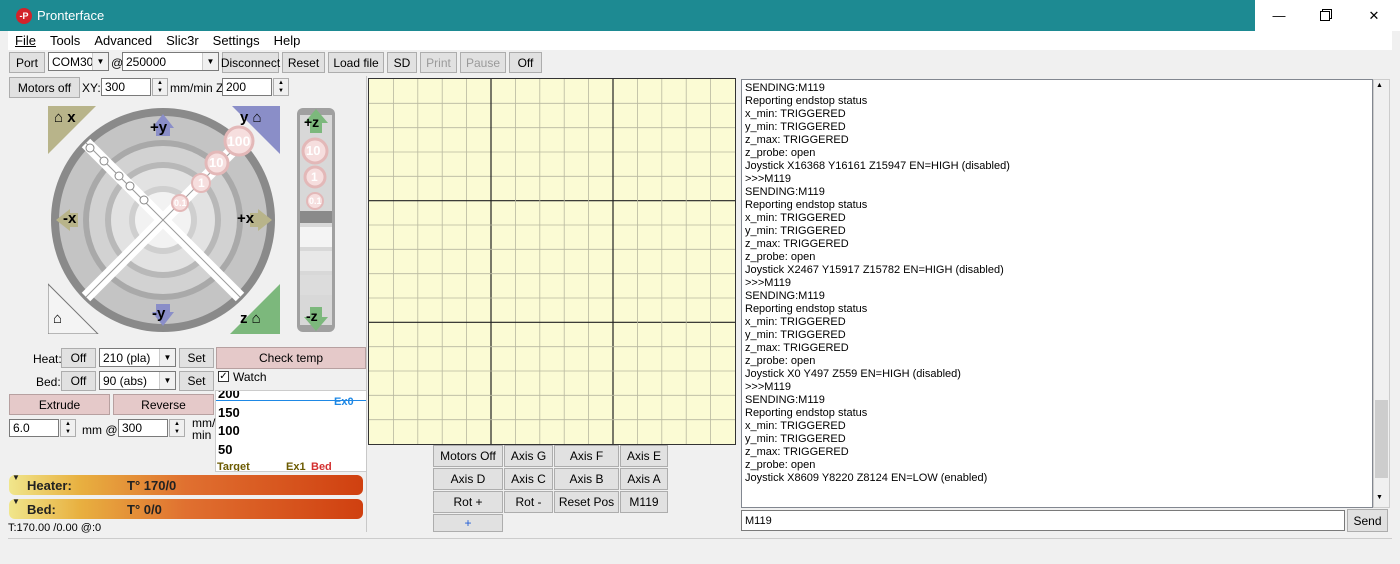  Describe the element at coordinates (182, 40) in the screenshot. I see `menu-slic3r: Slic3r` at that location.